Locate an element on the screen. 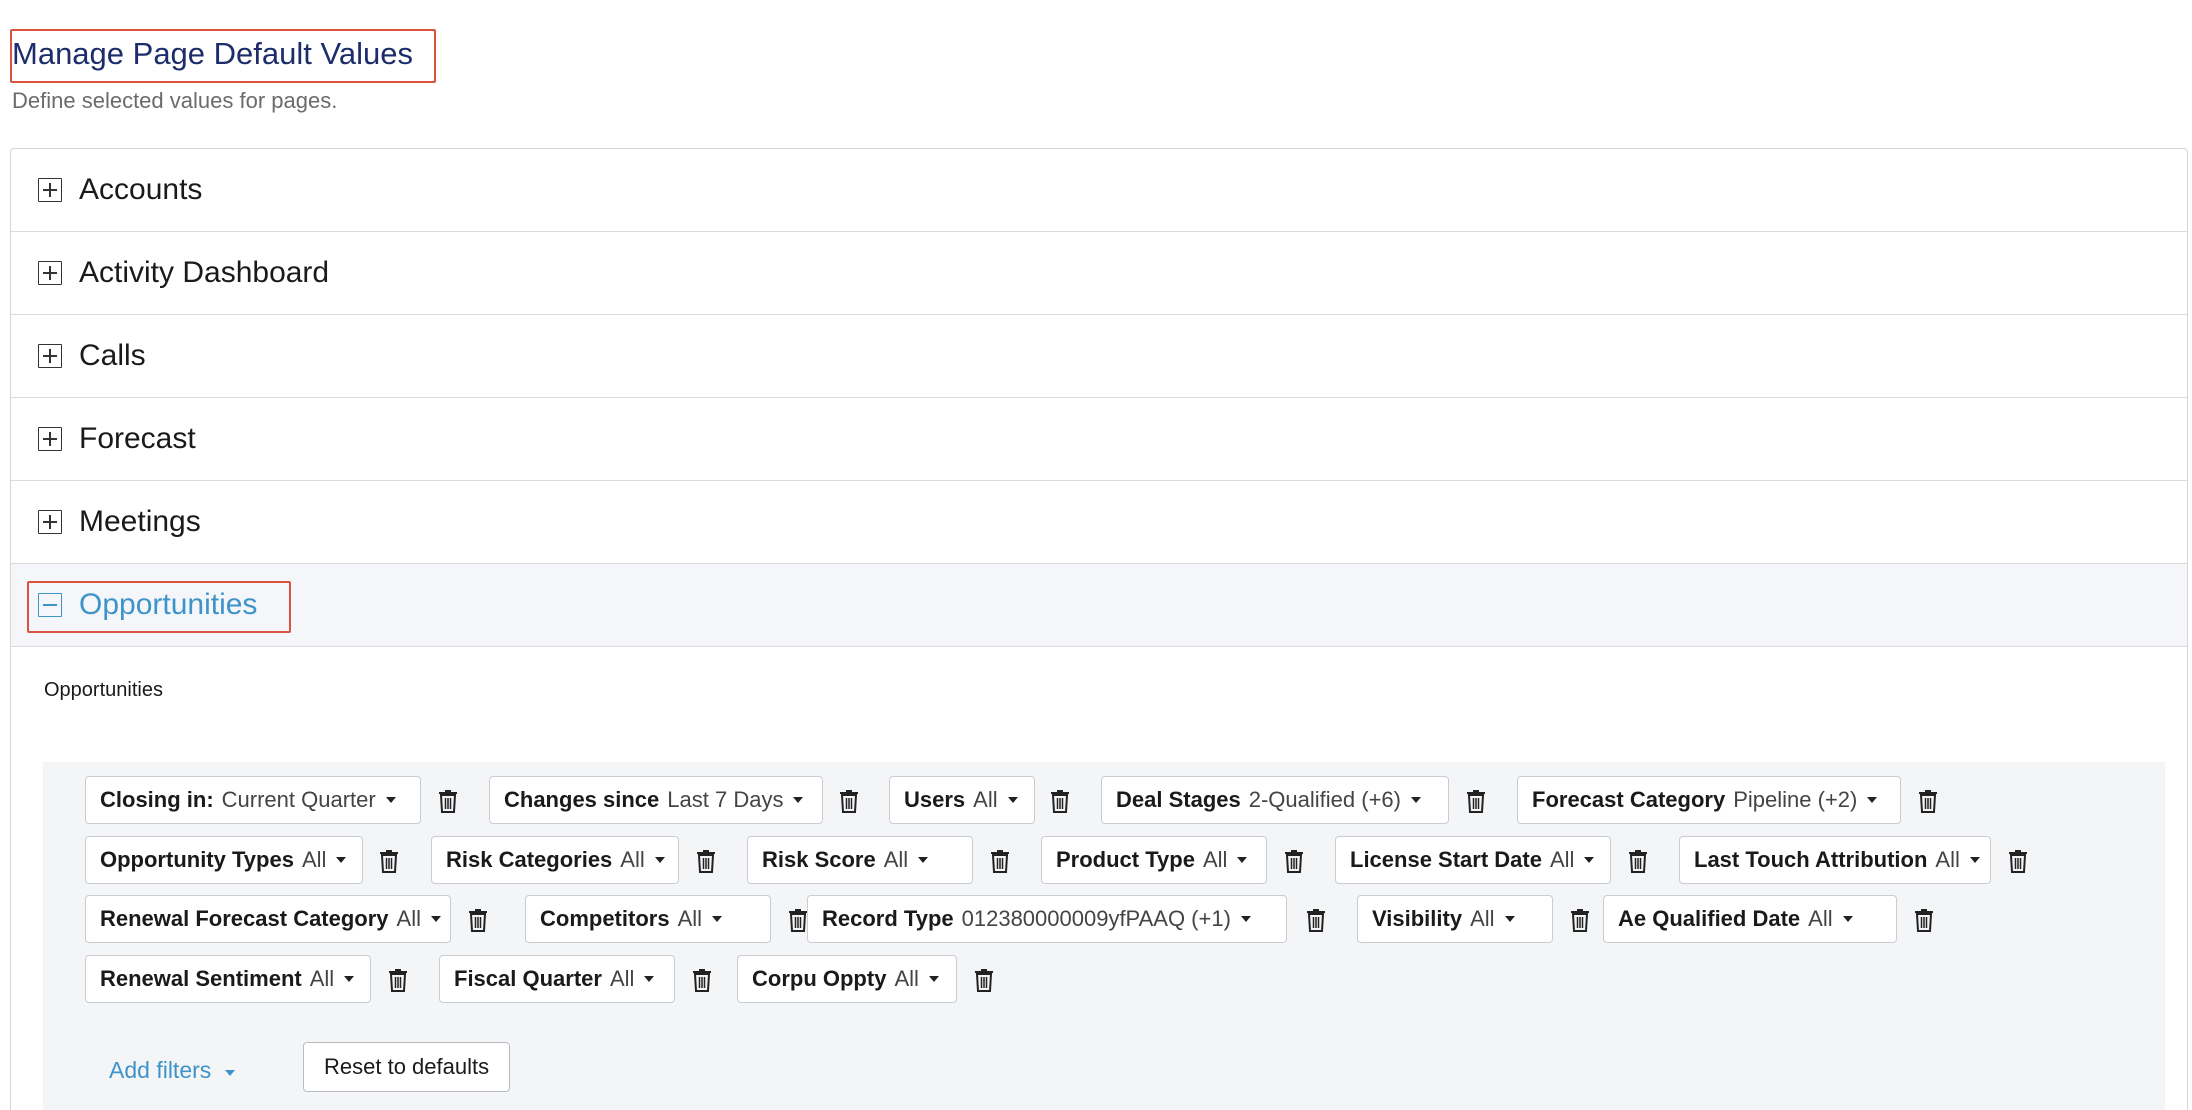 This screenshot has width=2192, height=1110. section-label: Accounts is located at coordinates (141, 189).